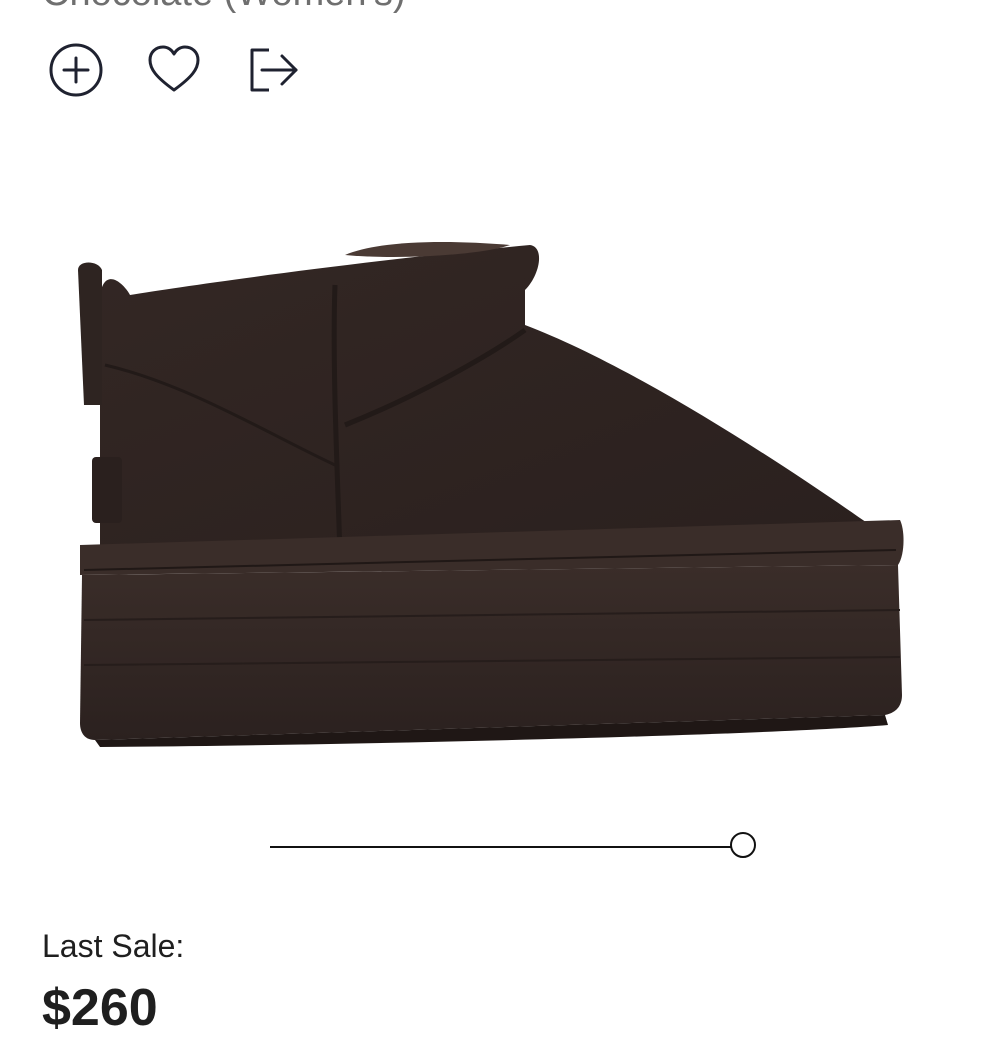 This screenshot has width=1000, height=1037. I want to click on favorite-button, so click(174, 70).